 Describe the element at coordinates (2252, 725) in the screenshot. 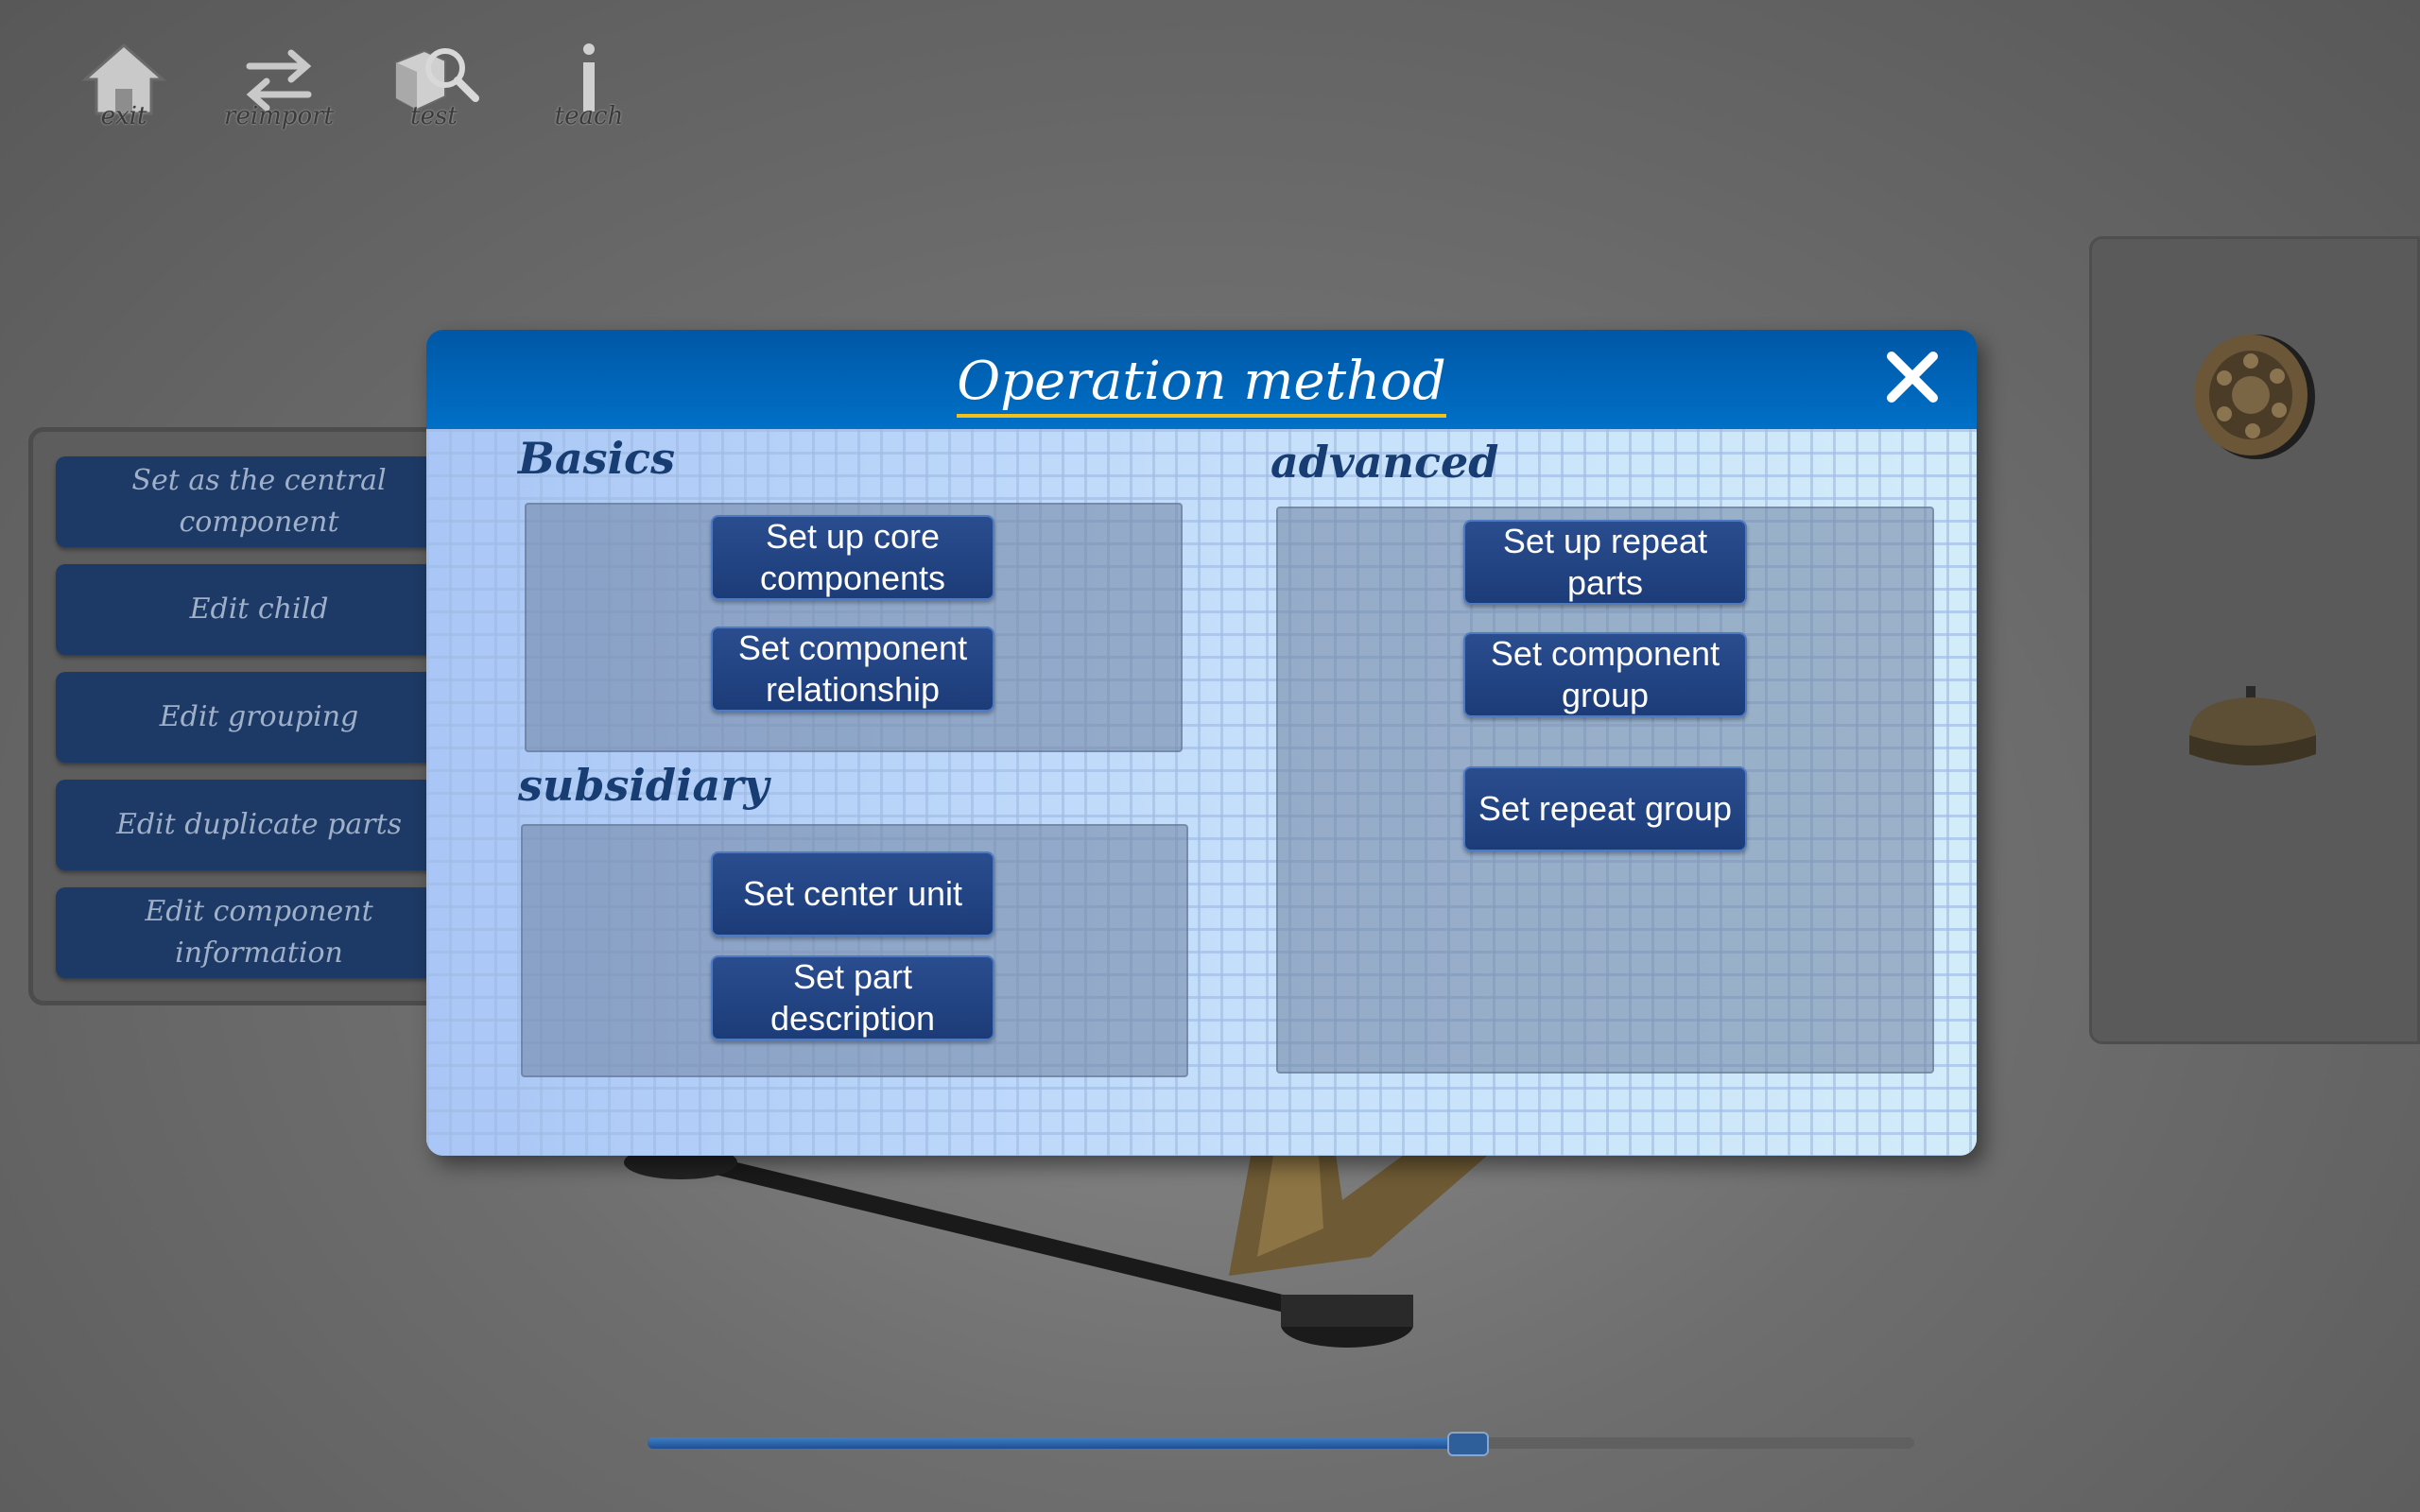

I see `dome-part-icon` at that location.